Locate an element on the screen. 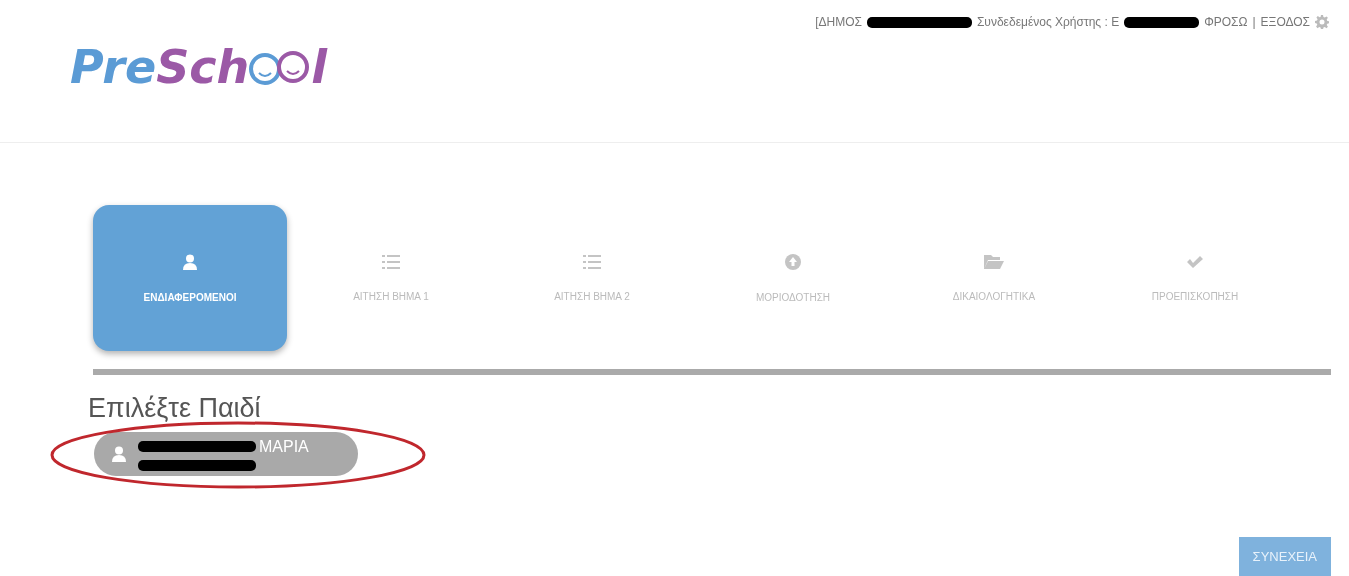 This screenshot has height=576, width=1349. wizard-step-tab: ΕΝΔΙΑΦΕΡΟΜΕΝΟΙ is located at coordinates (190, 278).